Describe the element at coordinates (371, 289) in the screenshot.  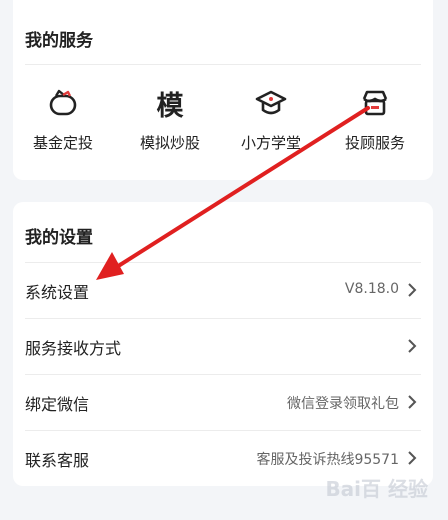
I see `version-value: V8.18.0` at that location.